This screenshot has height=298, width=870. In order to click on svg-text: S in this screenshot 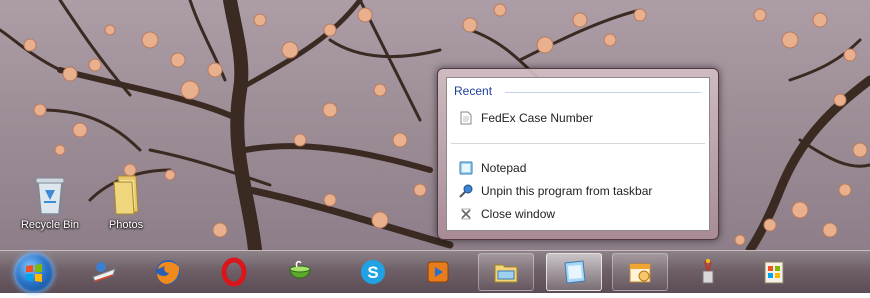, I will do `click(372, 272)`.